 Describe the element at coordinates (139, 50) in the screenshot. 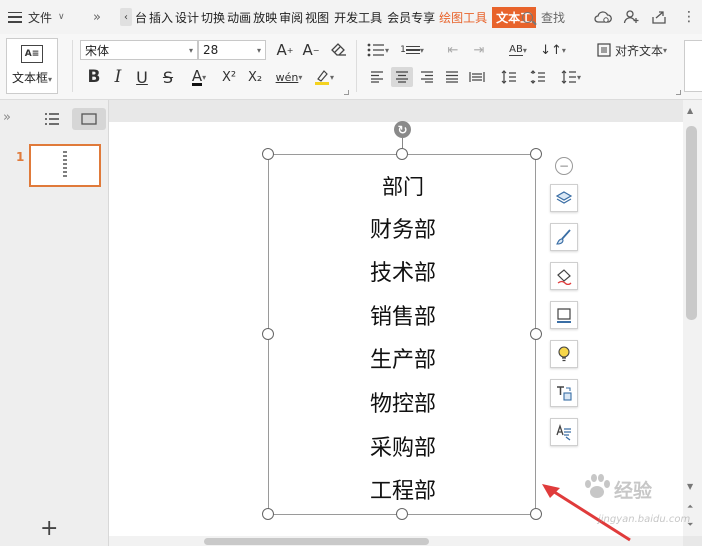

I see `font-name-select: 宋体 ▾` at that location.